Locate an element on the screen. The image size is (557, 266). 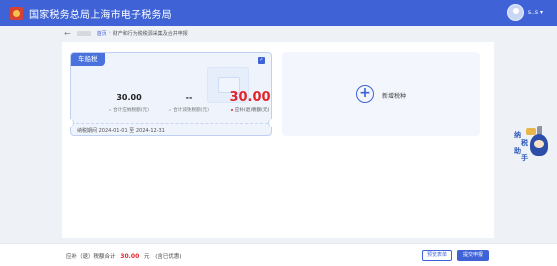
tax-type-tag: 车船税 is located at coordinates (88, 59).